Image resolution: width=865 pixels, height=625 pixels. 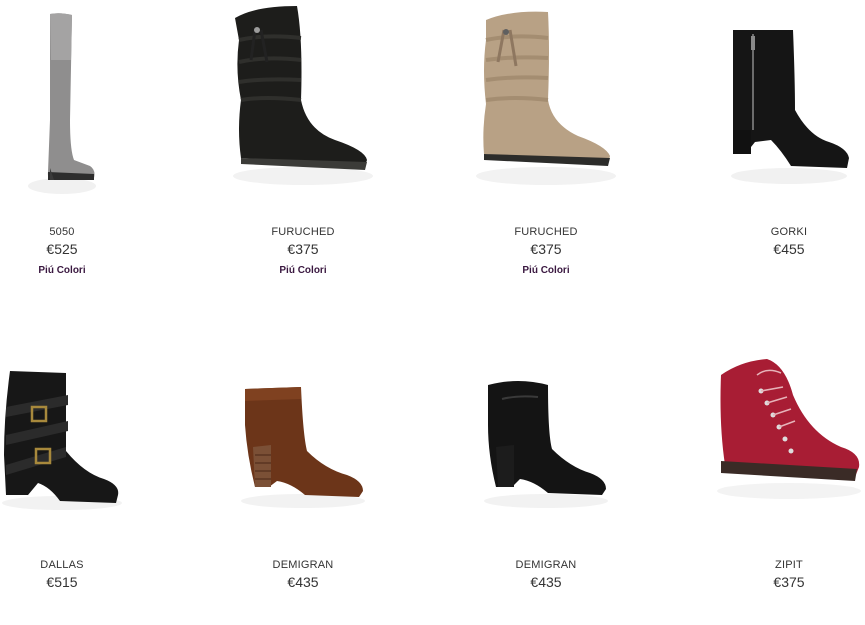 I want to click on product-name: 5050, so click(x=85, y=232).